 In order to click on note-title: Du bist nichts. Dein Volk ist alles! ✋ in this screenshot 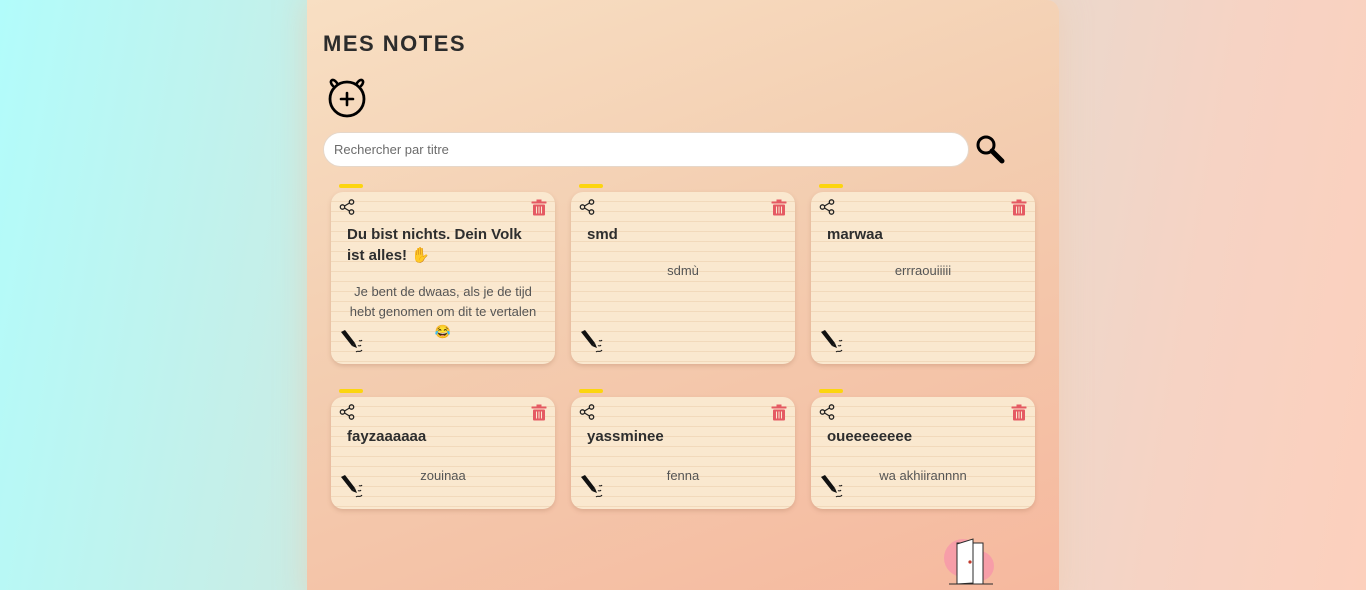, I will do `click(434, 245)`.